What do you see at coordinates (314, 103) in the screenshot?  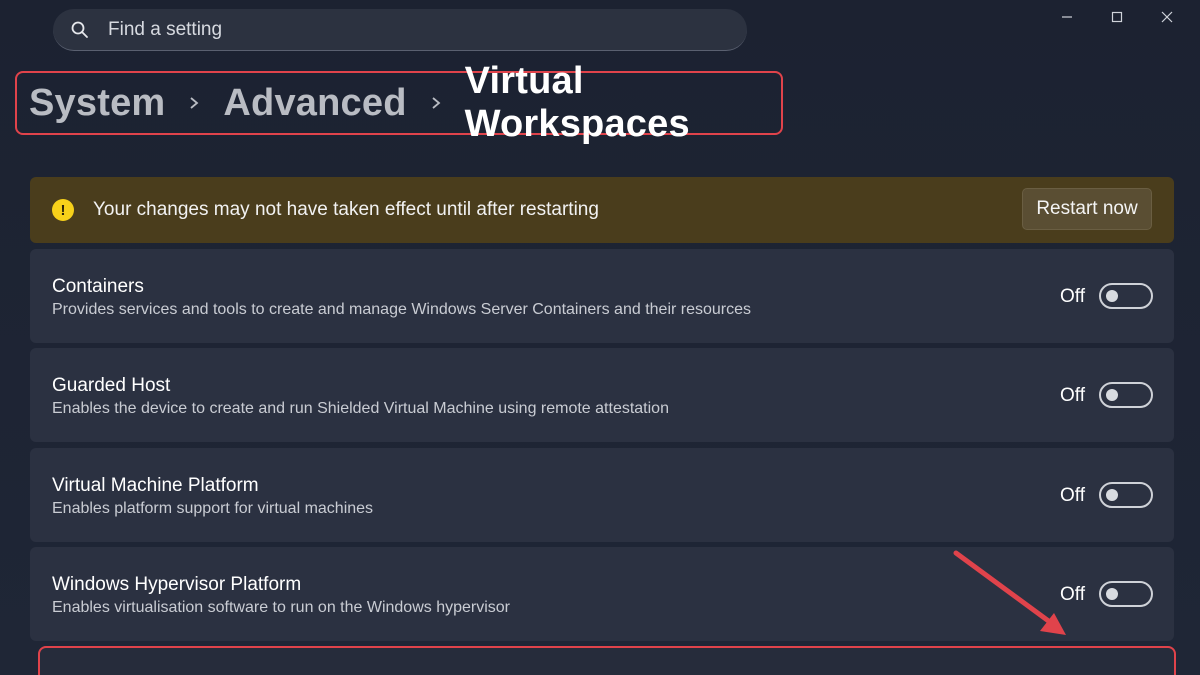 I see `breadcrumb-advanced: Advanced` at bounding box center [314, 103].